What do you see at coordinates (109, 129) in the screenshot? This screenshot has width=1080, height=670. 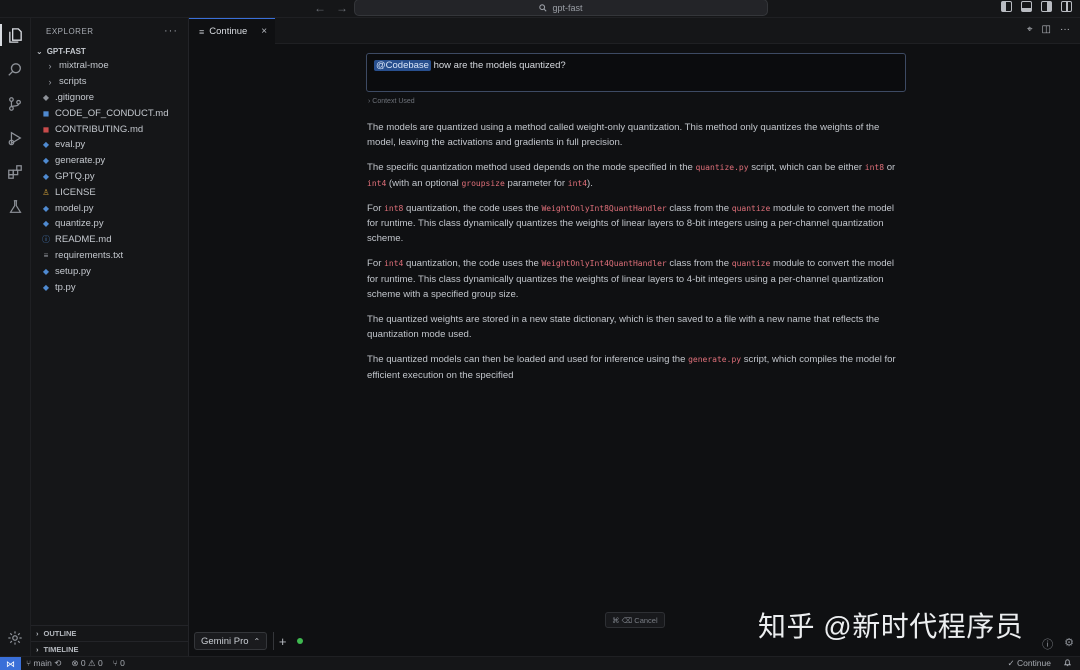 I see `tree-item-contributing: ◼ CONTRIBUTING.md` at bounding box center [109, 129].